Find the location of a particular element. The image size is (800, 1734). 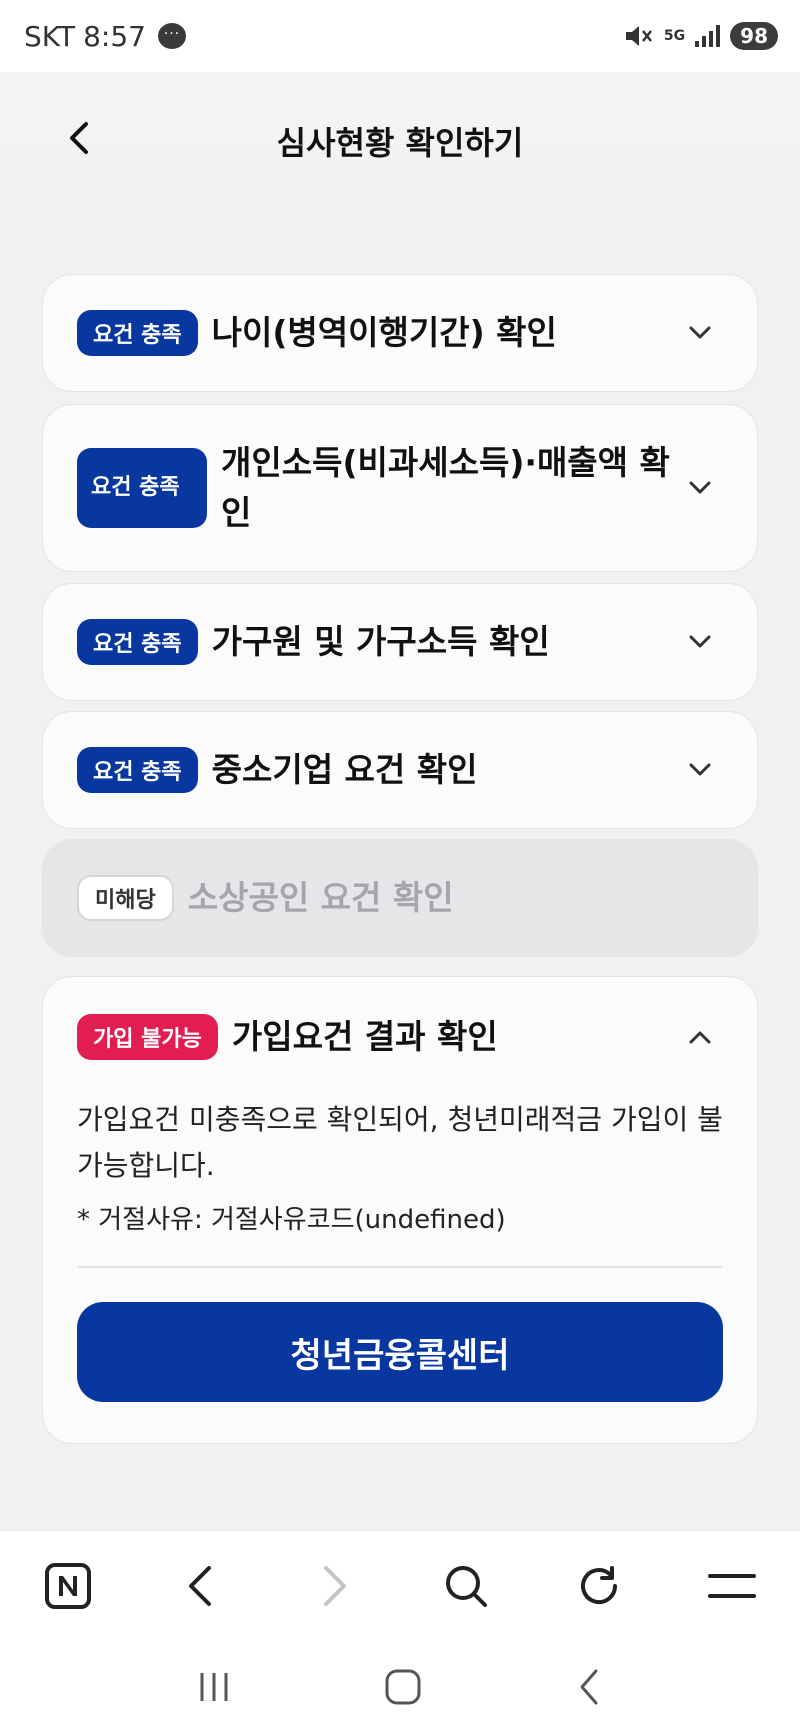

back-icon is located at coordinates (589, 1687).